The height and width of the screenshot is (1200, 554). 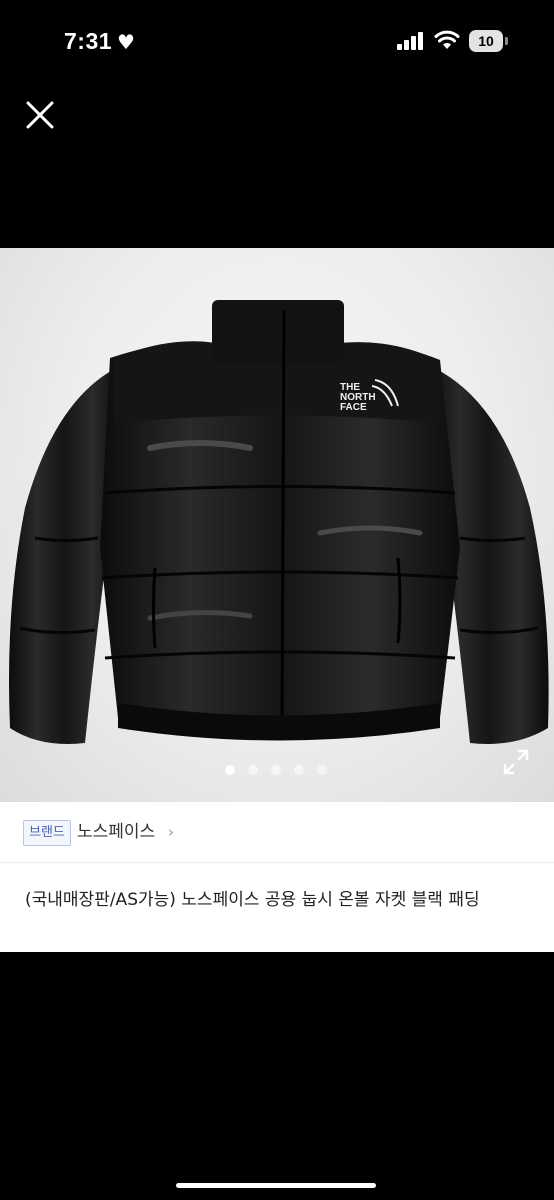 I want to click on wifi-icon, so click(x=447, y=39).